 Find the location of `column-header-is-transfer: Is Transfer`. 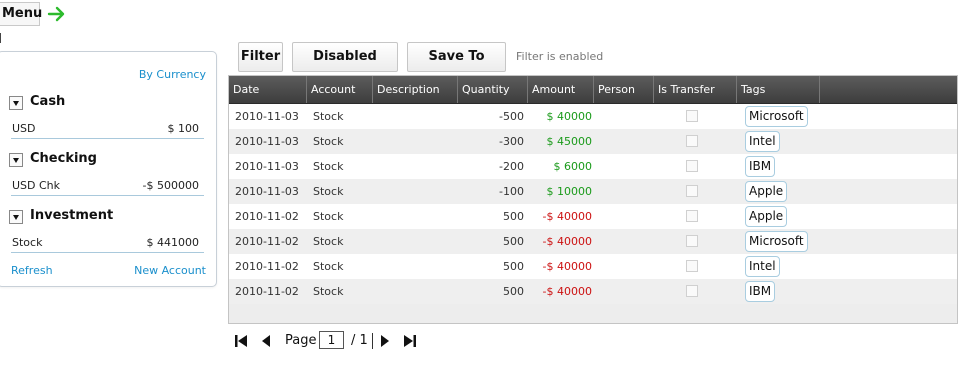

column-header-is-transfer: Is Transfer is located at coordinates (695, 89).